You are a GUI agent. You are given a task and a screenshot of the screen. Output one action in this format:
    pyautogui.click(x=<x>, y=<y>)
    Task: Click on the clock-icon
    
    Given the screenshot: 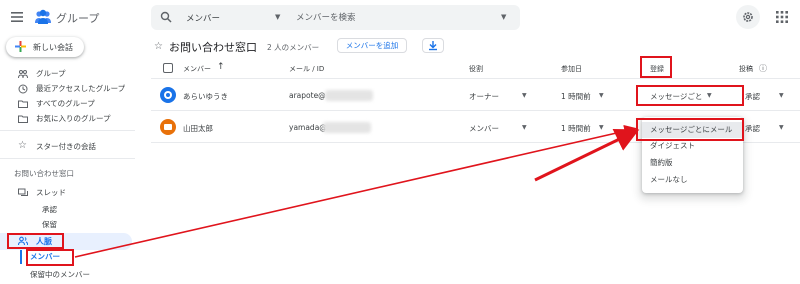 What is the action you would take?
    pyautogui.click(x=23, y=89)
    